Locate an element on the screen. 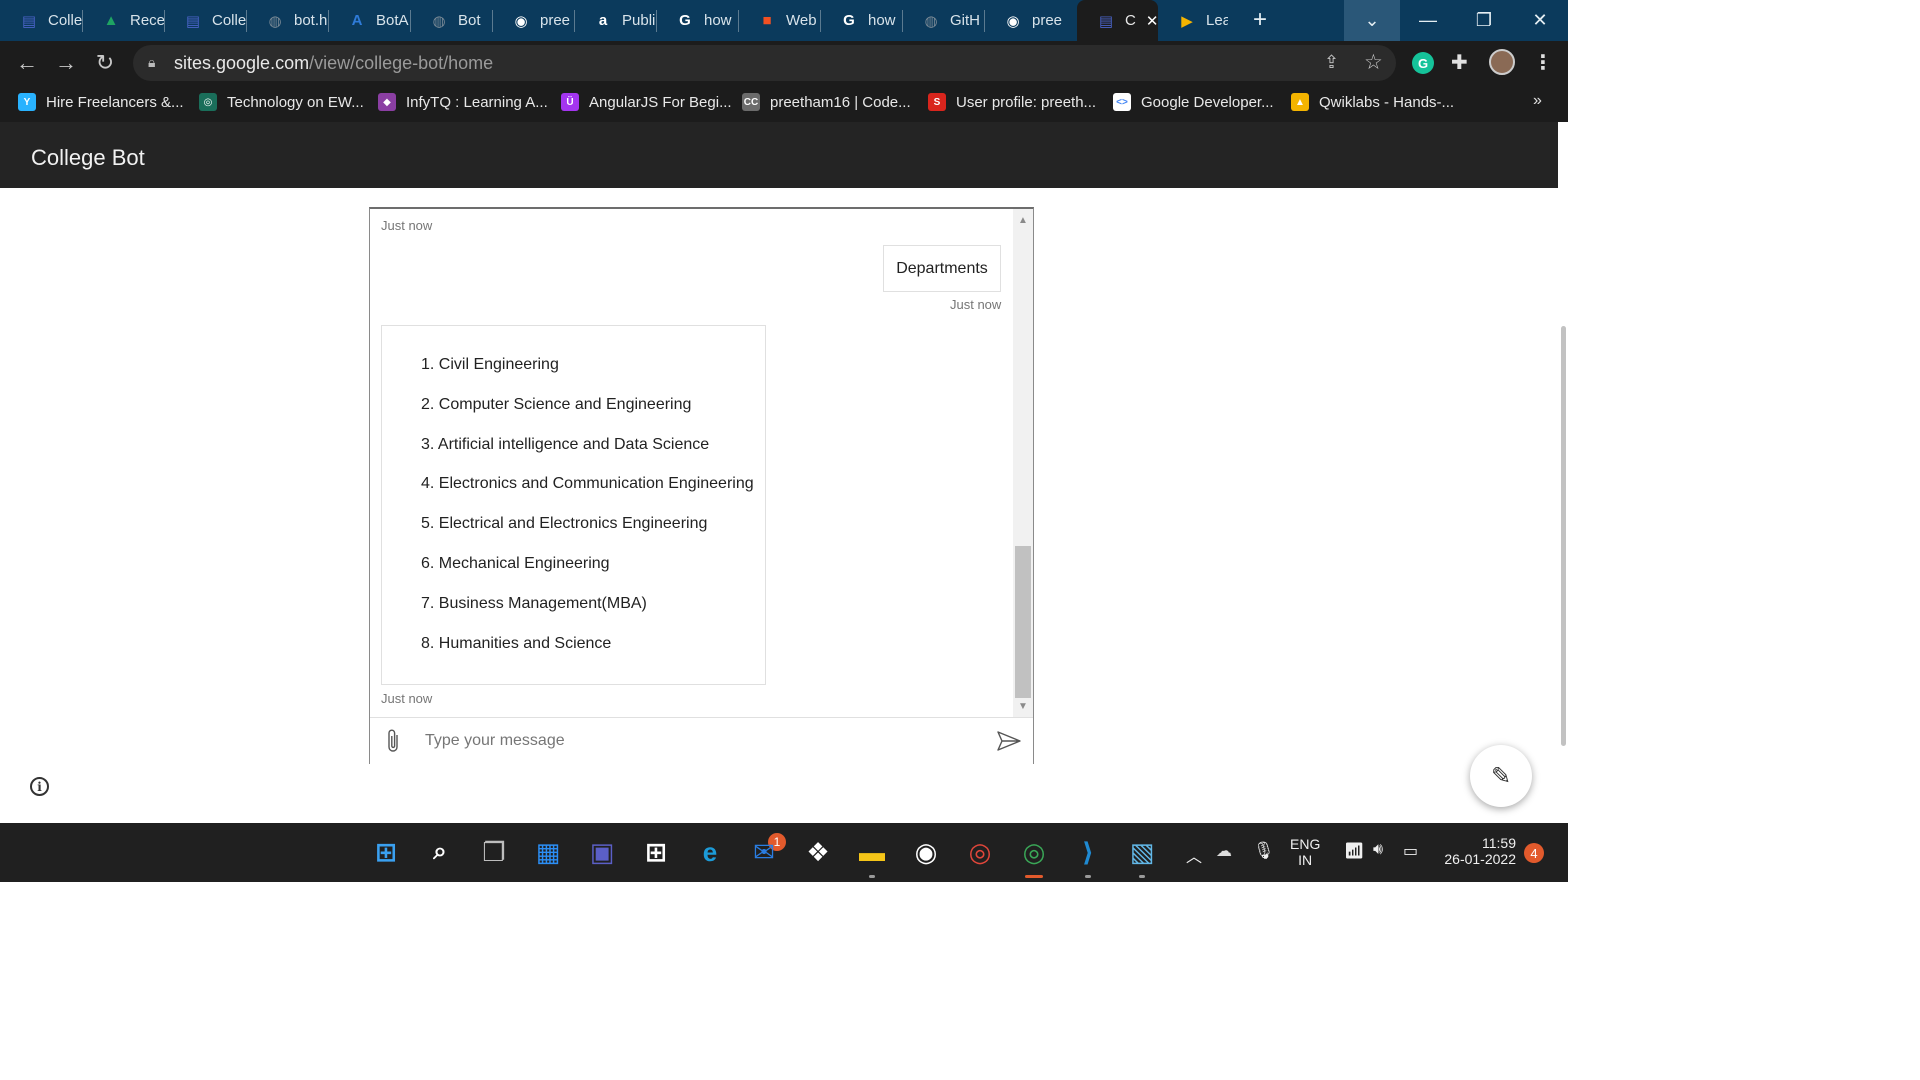 This screenshot has height=1080, width=1920. department-list-item: 2. Computer Science and Engineering is located at coordinates (556, 404).